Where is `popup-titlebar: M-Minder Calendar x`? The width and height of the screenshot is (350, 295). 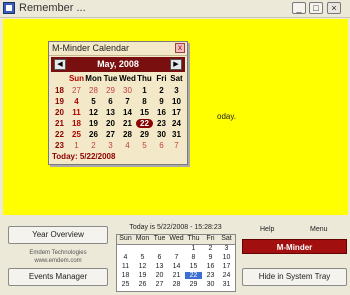 popup-titlebar: M-Minder Calendar x is located at coordinates (118, 49).